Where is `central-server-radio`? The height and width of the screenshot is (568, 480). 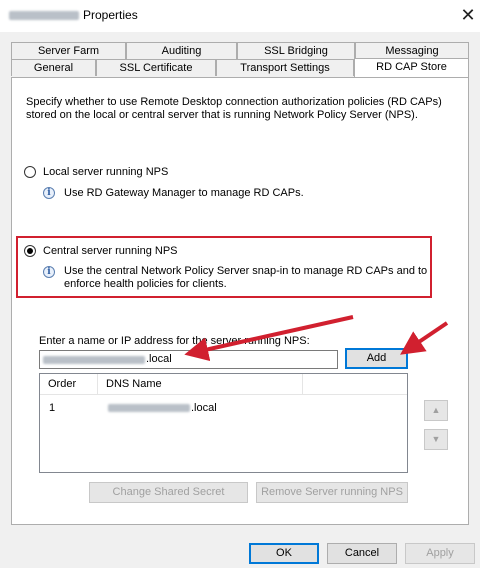 central-server-radio is located at coordinates (30, 251).